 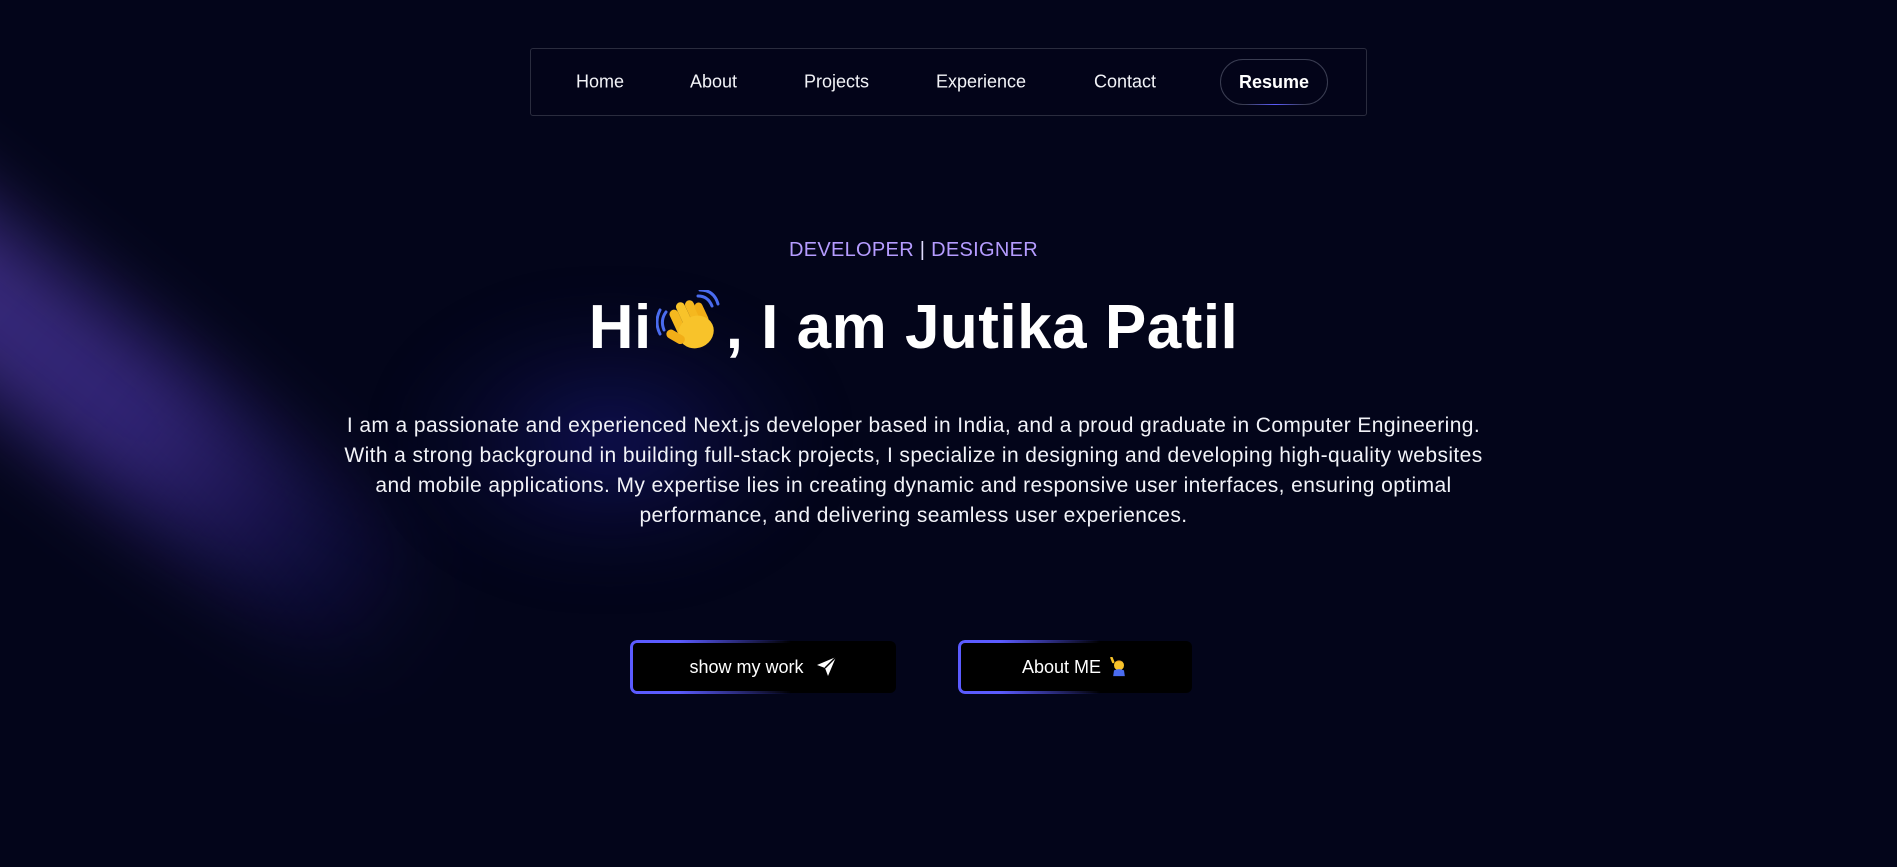 I want to click on person-raising-hand-icon, so click(x=1117, y=667).